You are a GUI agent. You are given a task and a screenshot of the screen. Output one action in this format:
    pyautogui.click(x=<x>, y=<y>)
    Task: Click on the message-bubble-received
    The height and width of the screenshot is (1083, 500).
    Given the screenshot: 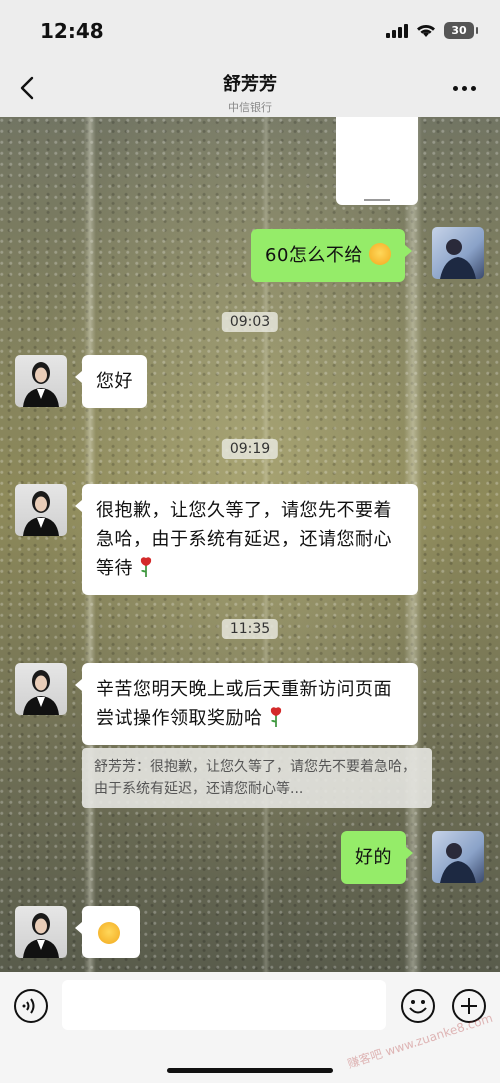 What is the action you would take?
    pyautogui.click(x=107, y=932)
    